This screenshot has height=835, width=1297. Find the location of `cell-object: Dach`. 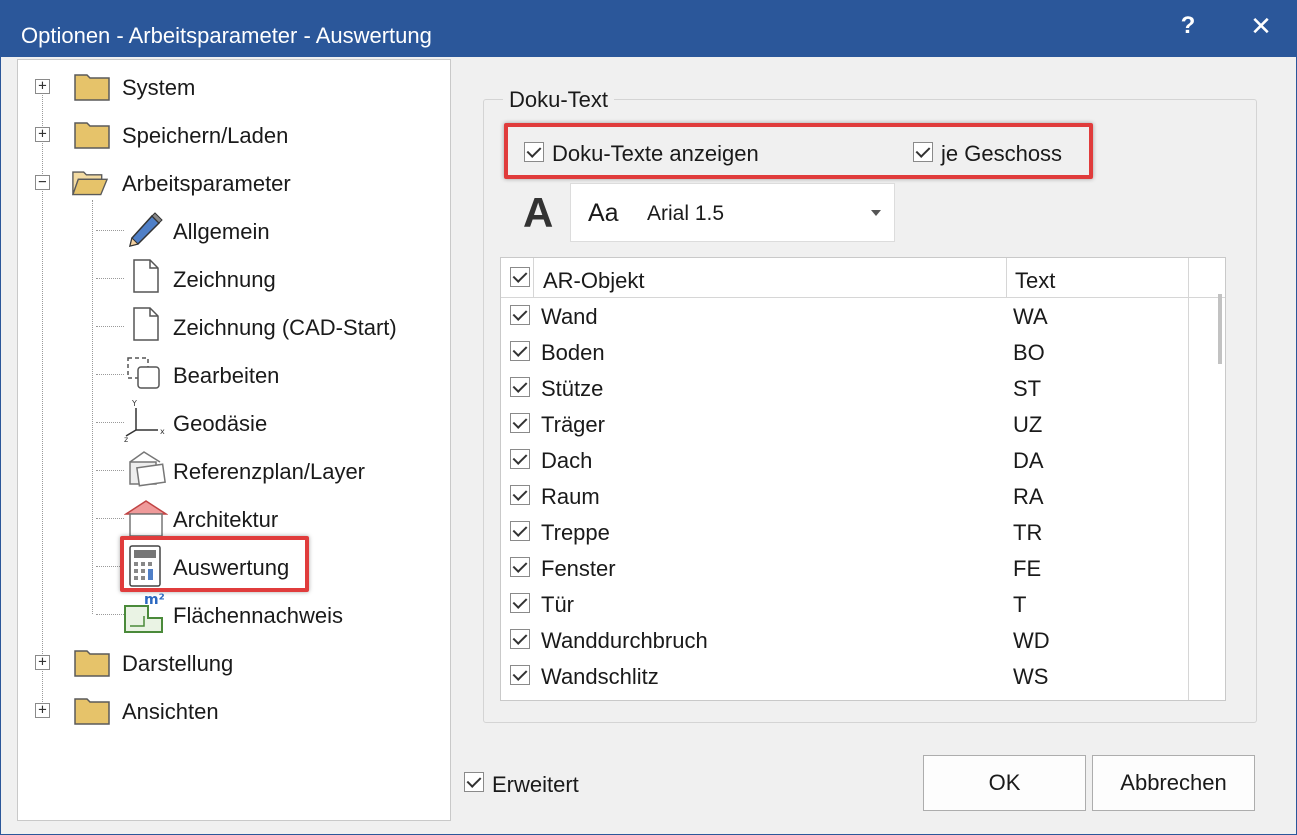

cell-object: Dach is located at coordinates (567, 460).